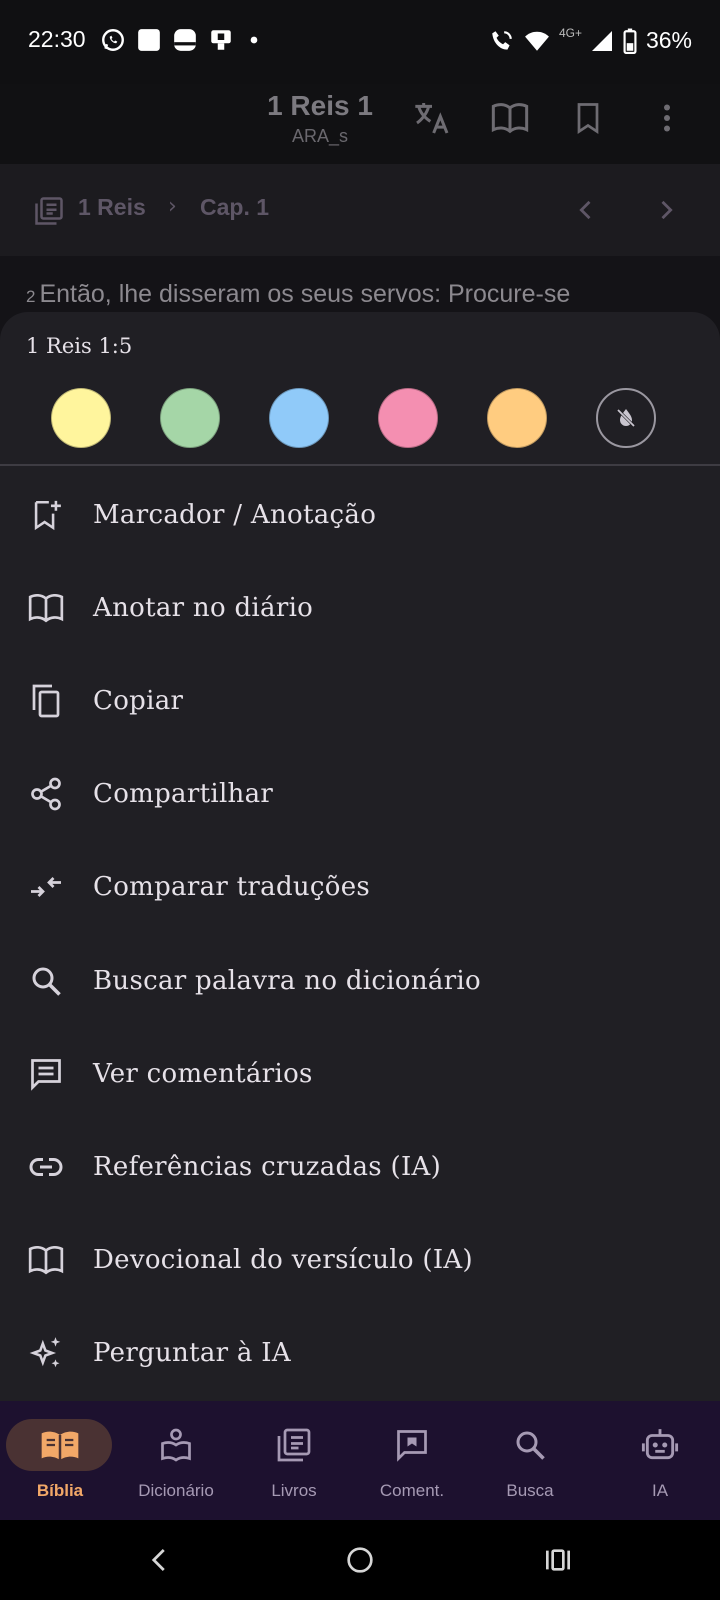 This screenshot has height=1600, width=720. What do you see at coordinates (660, 1490) in the screenshot?
I see `tab-label: IA` at bounding box center [660, 1490].